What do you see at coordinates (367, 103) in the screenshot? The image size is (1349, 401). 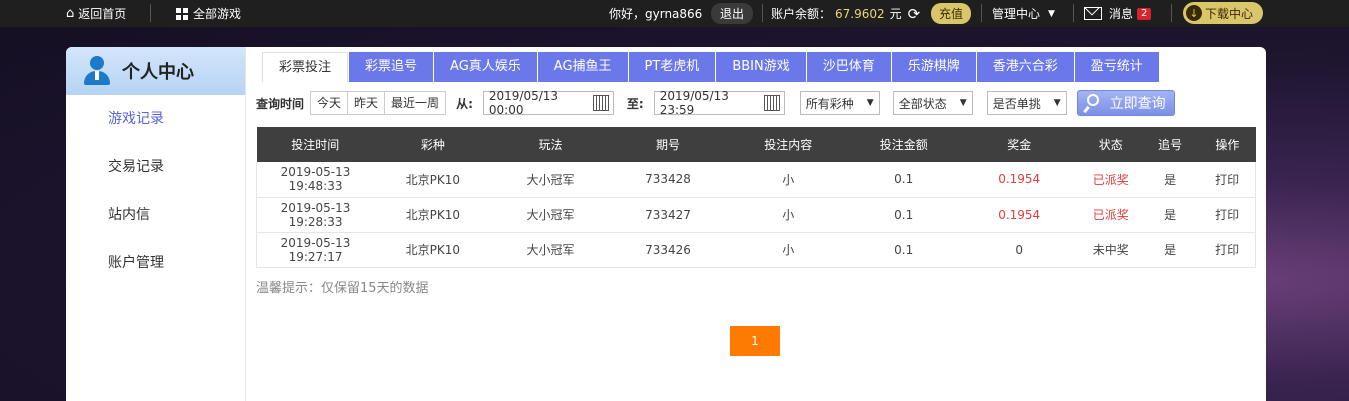 I see `yesterday-button: 昨天` at bounding box center [367, 103].